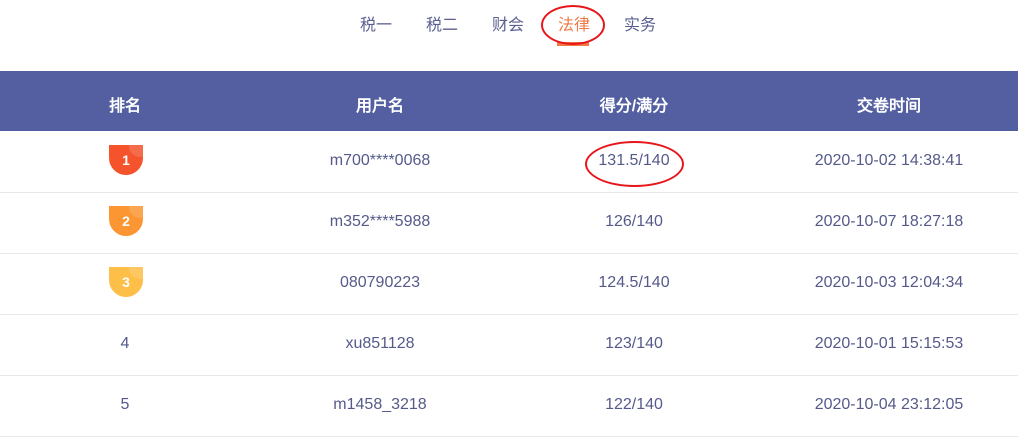  I want to click on submit-time: 2020-10-07 18:27:18, so click(889, 221).